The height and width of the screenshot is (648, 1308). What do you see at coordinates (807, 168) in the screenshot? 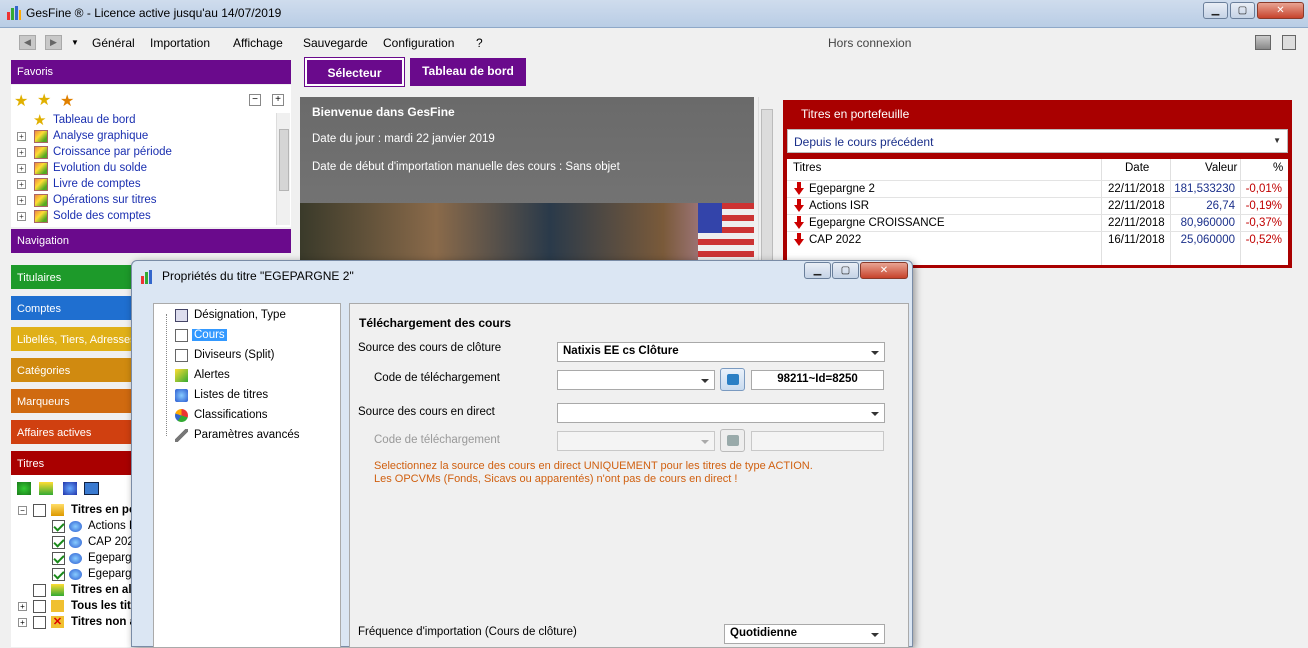
I see `col-header-titres: Titres` at bounding box center [807, 168].